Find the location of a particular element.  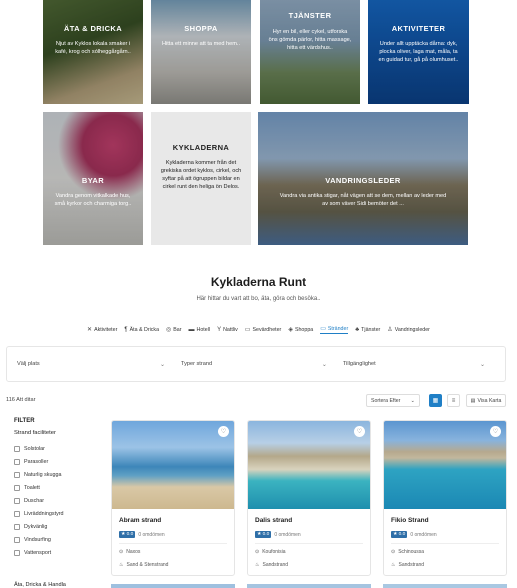

tab-activities: ✕ Aktiviteter is located at coordinates (102, 329).